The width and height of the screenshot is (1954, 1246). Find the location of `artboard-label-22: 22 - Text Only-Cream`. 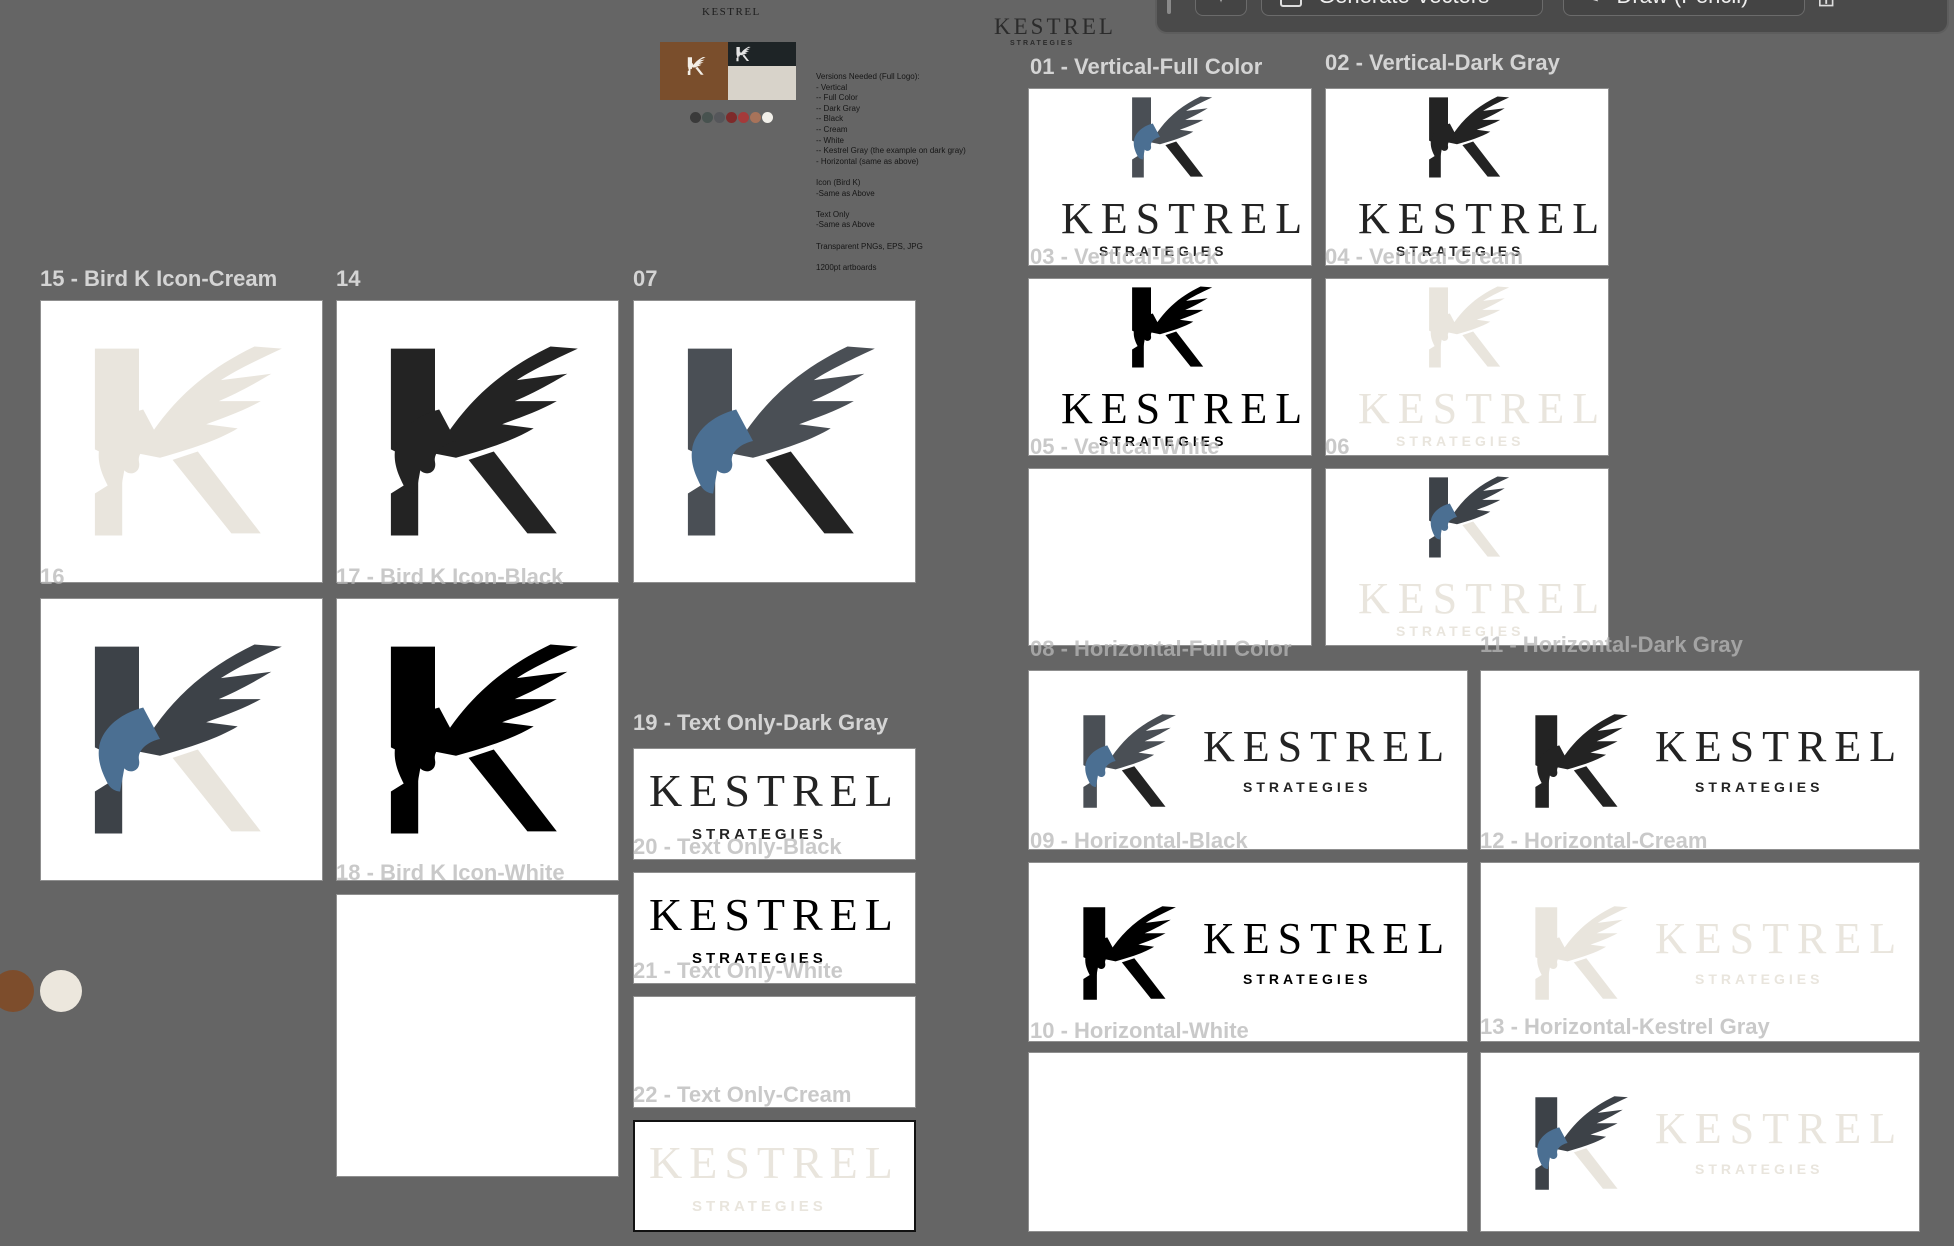

artboard-label-22: 22 - Text Only-Cream is located at coordinates (742, 1094).